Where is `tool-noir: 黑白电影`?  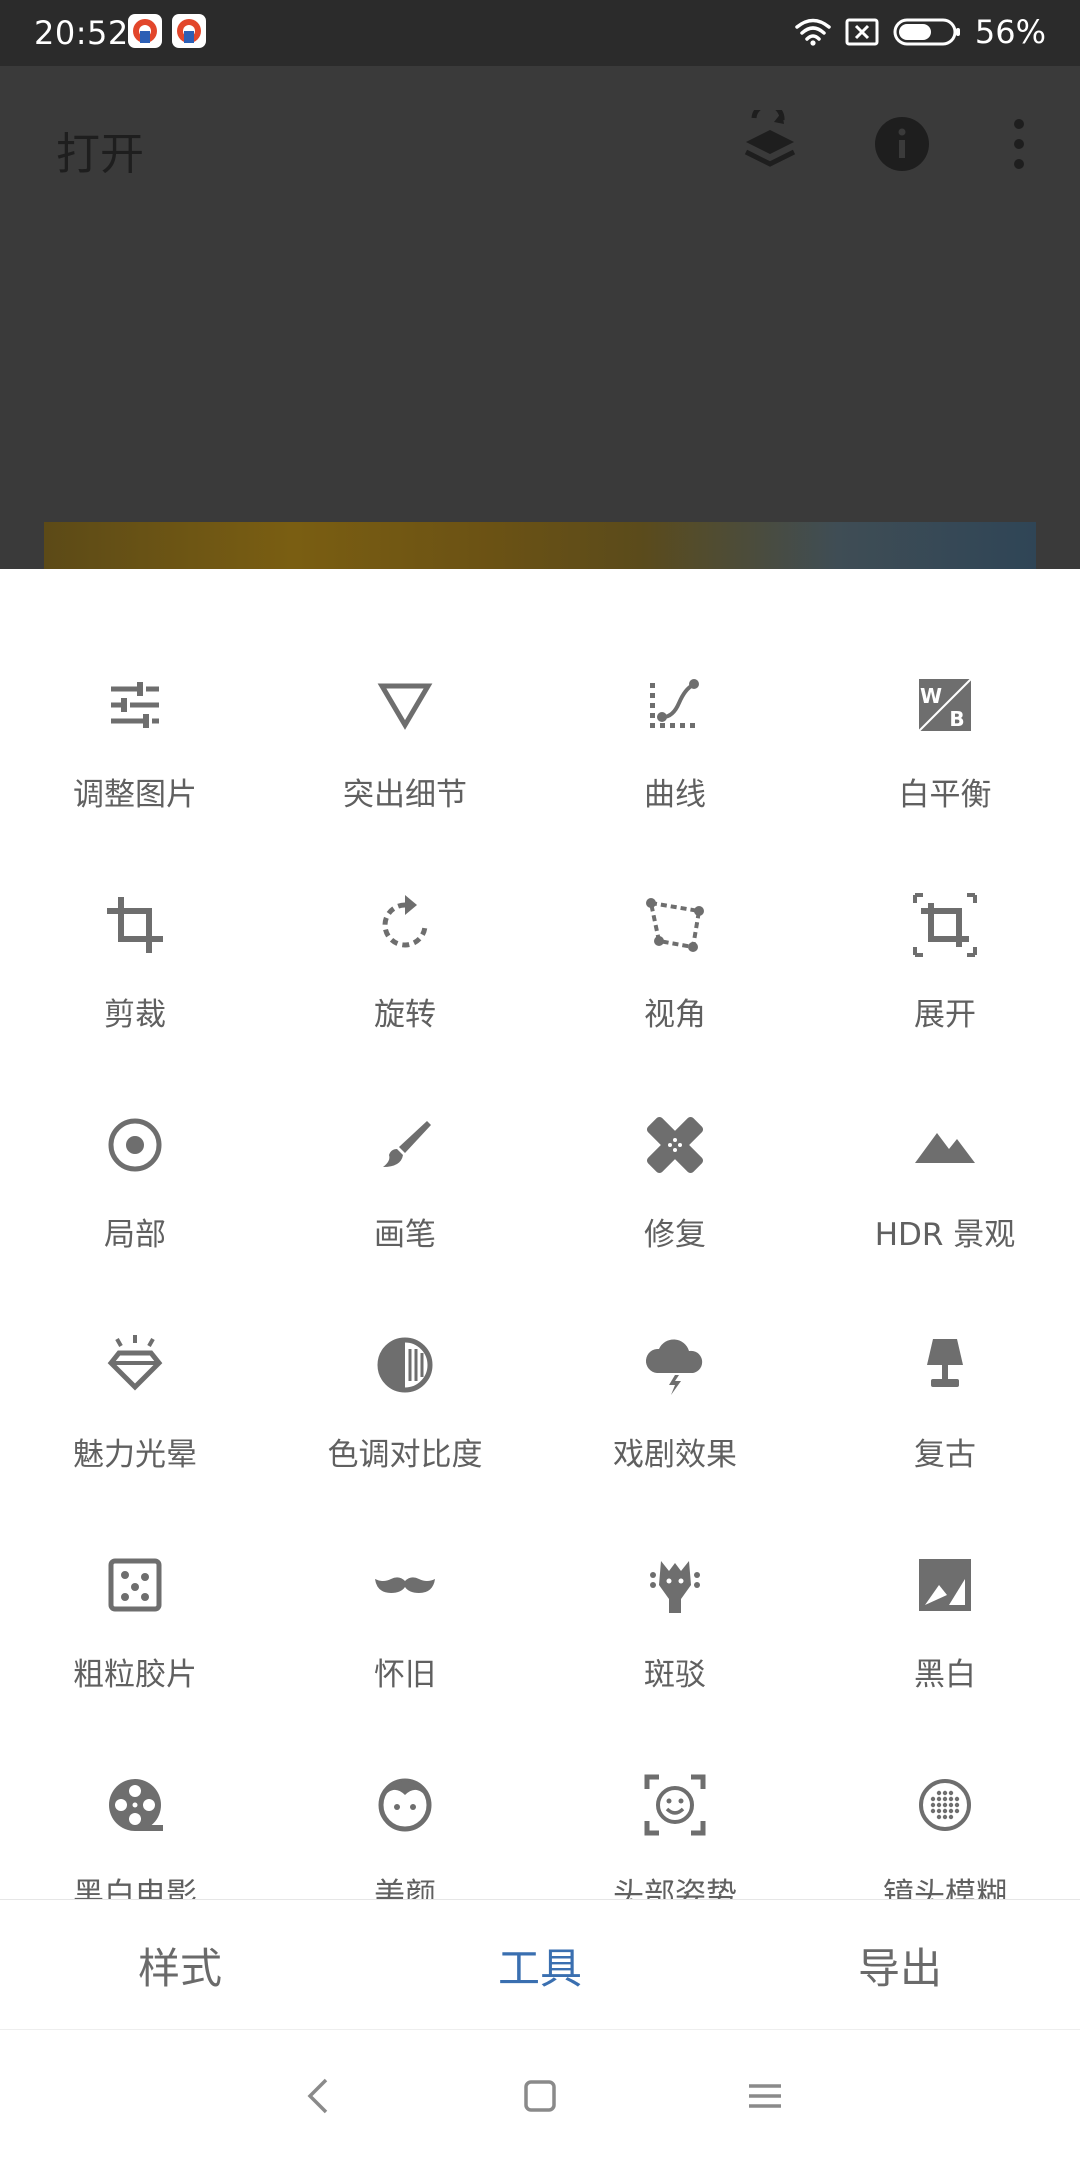 tool-noir: 黑白电影 is located at coordinates (135, 1834).